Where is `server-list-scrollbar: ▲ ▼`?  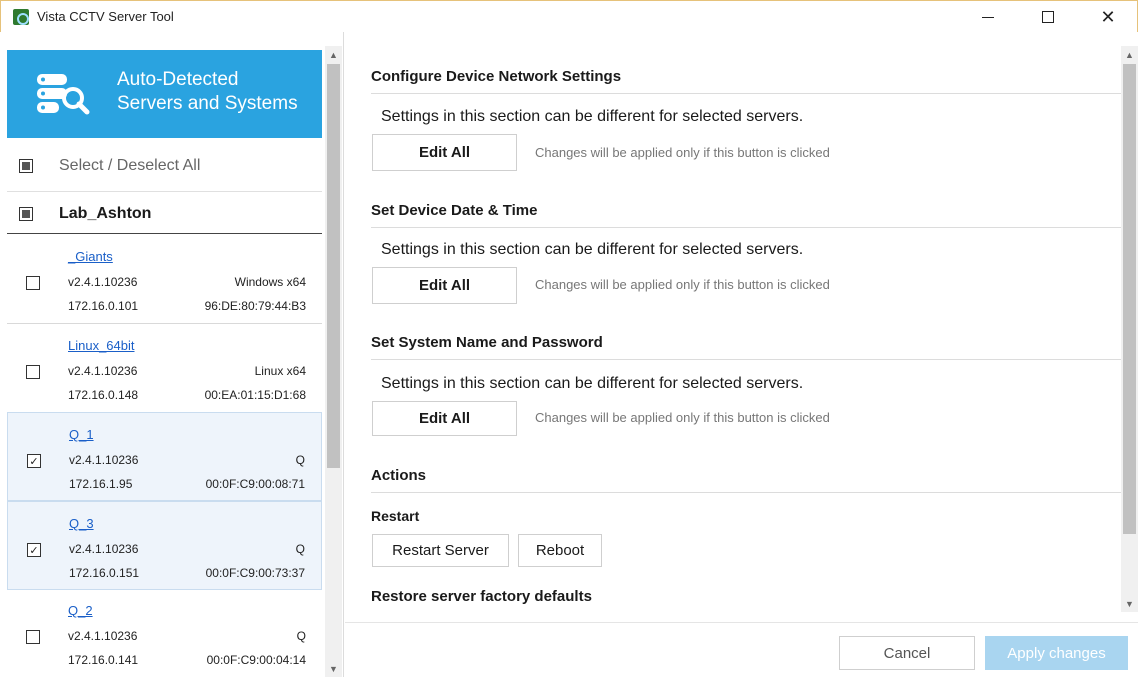
server-list-scrollbar: ▲ ▼ is located at coordinates (333, 361).